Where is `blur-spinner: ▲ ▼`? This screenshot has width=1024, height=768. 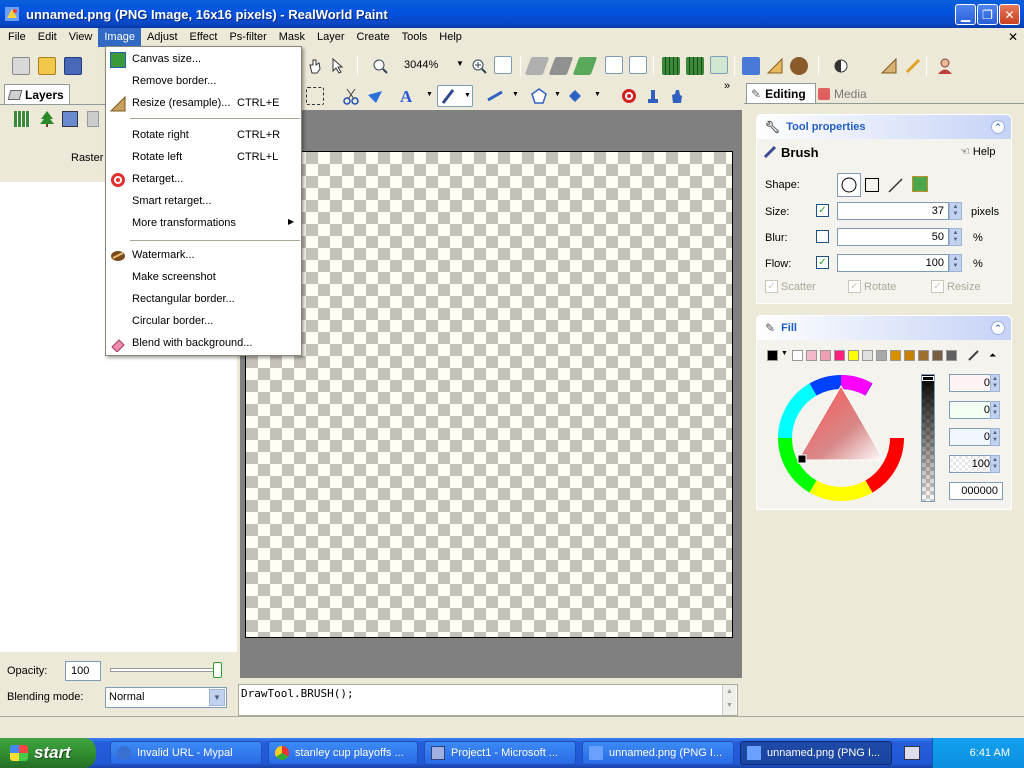
blur-spinner: ▲ ▼ is located at coordinates (955, 237).